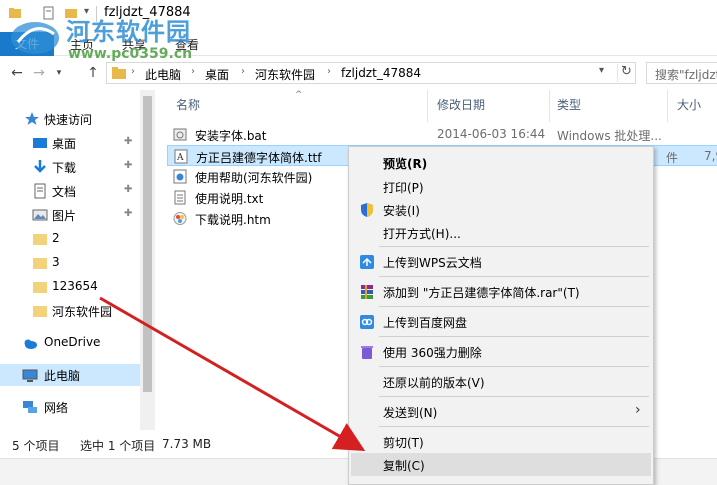 The height and width of the screenshot is (485, 717). Describe the element at coordinates (501, 464) in the screenshot. I see `menu-item-copy: 复制(C)` at that location.